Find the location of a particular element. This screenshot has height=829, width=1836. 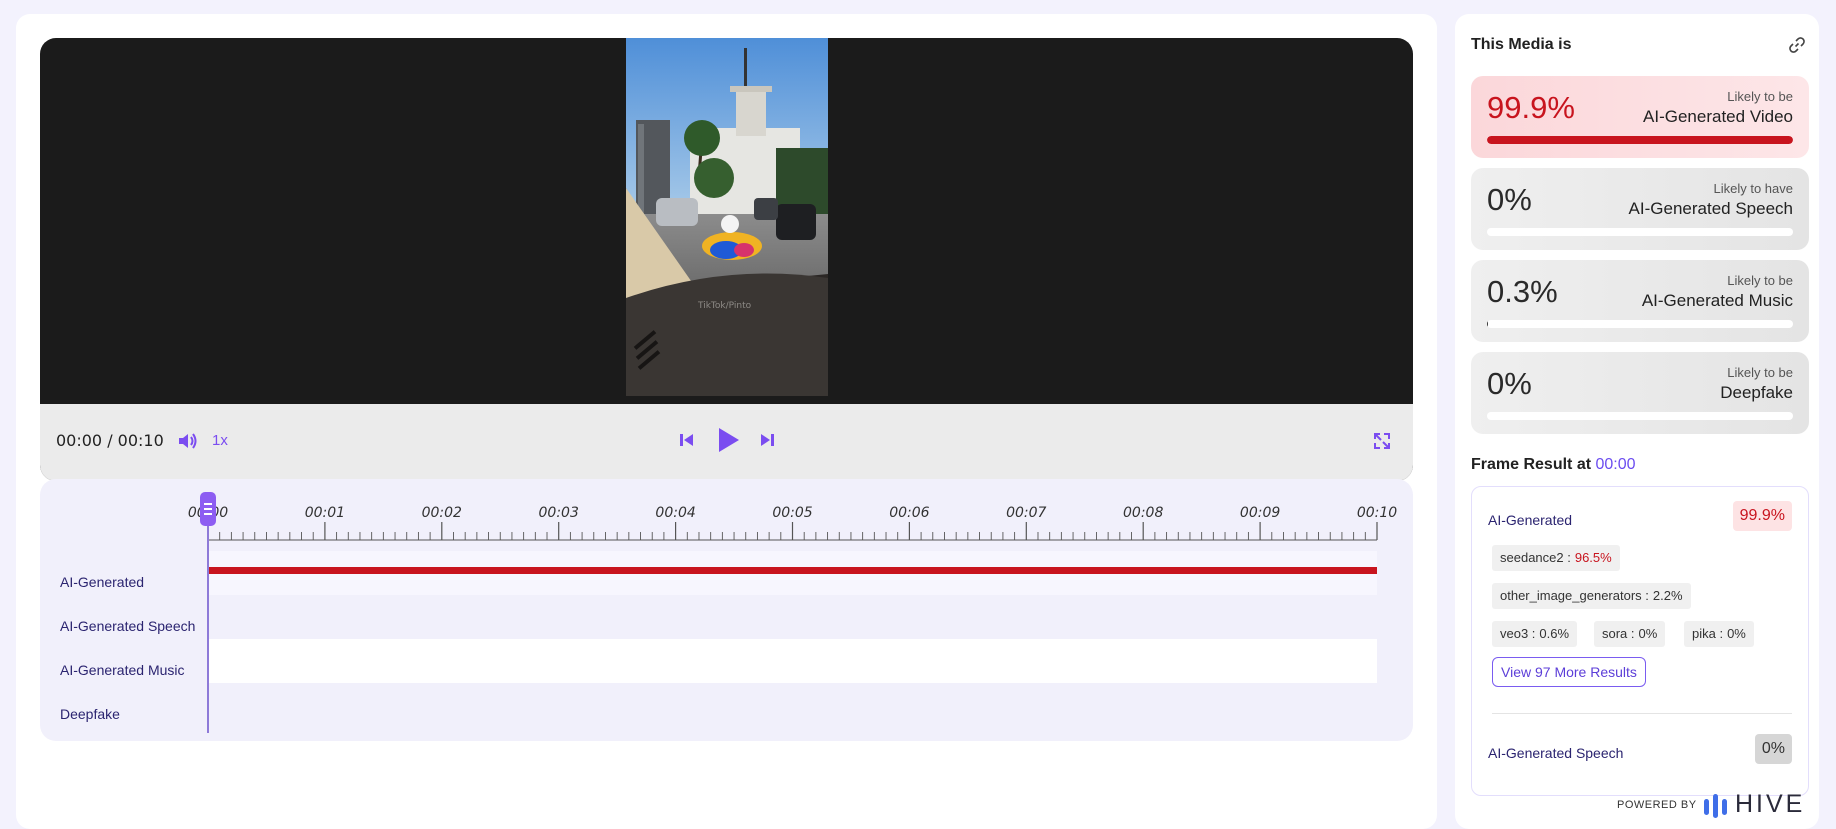

video-watermark: TikTok/Pinto is located at coordinates (724, 306).